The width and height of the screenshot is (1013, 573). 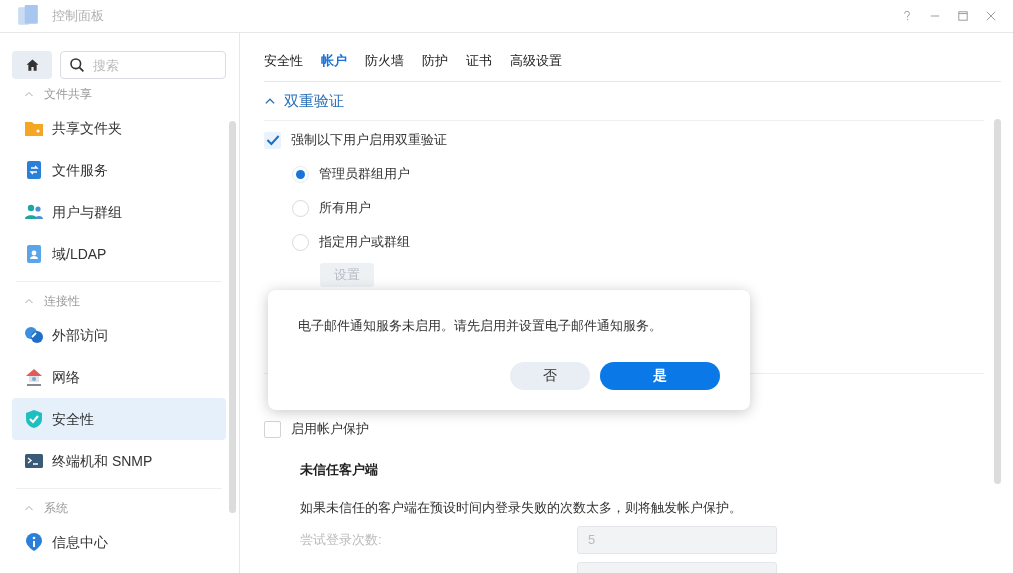 I want to click on app-icon, so click(x=28, y=16).